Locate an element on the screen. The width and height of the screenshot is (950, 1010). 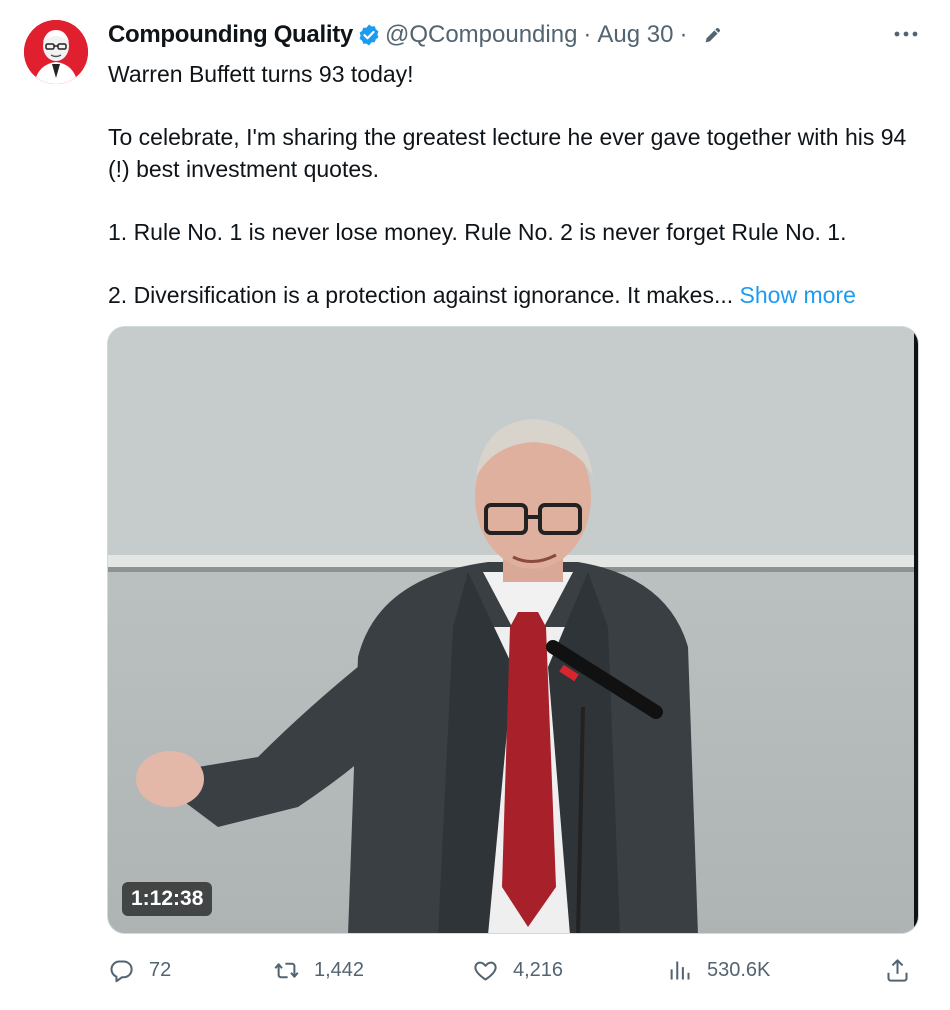
tweet-action-bar: 72 1,442 4,216 530.6K is located at coordinates (514, 970).